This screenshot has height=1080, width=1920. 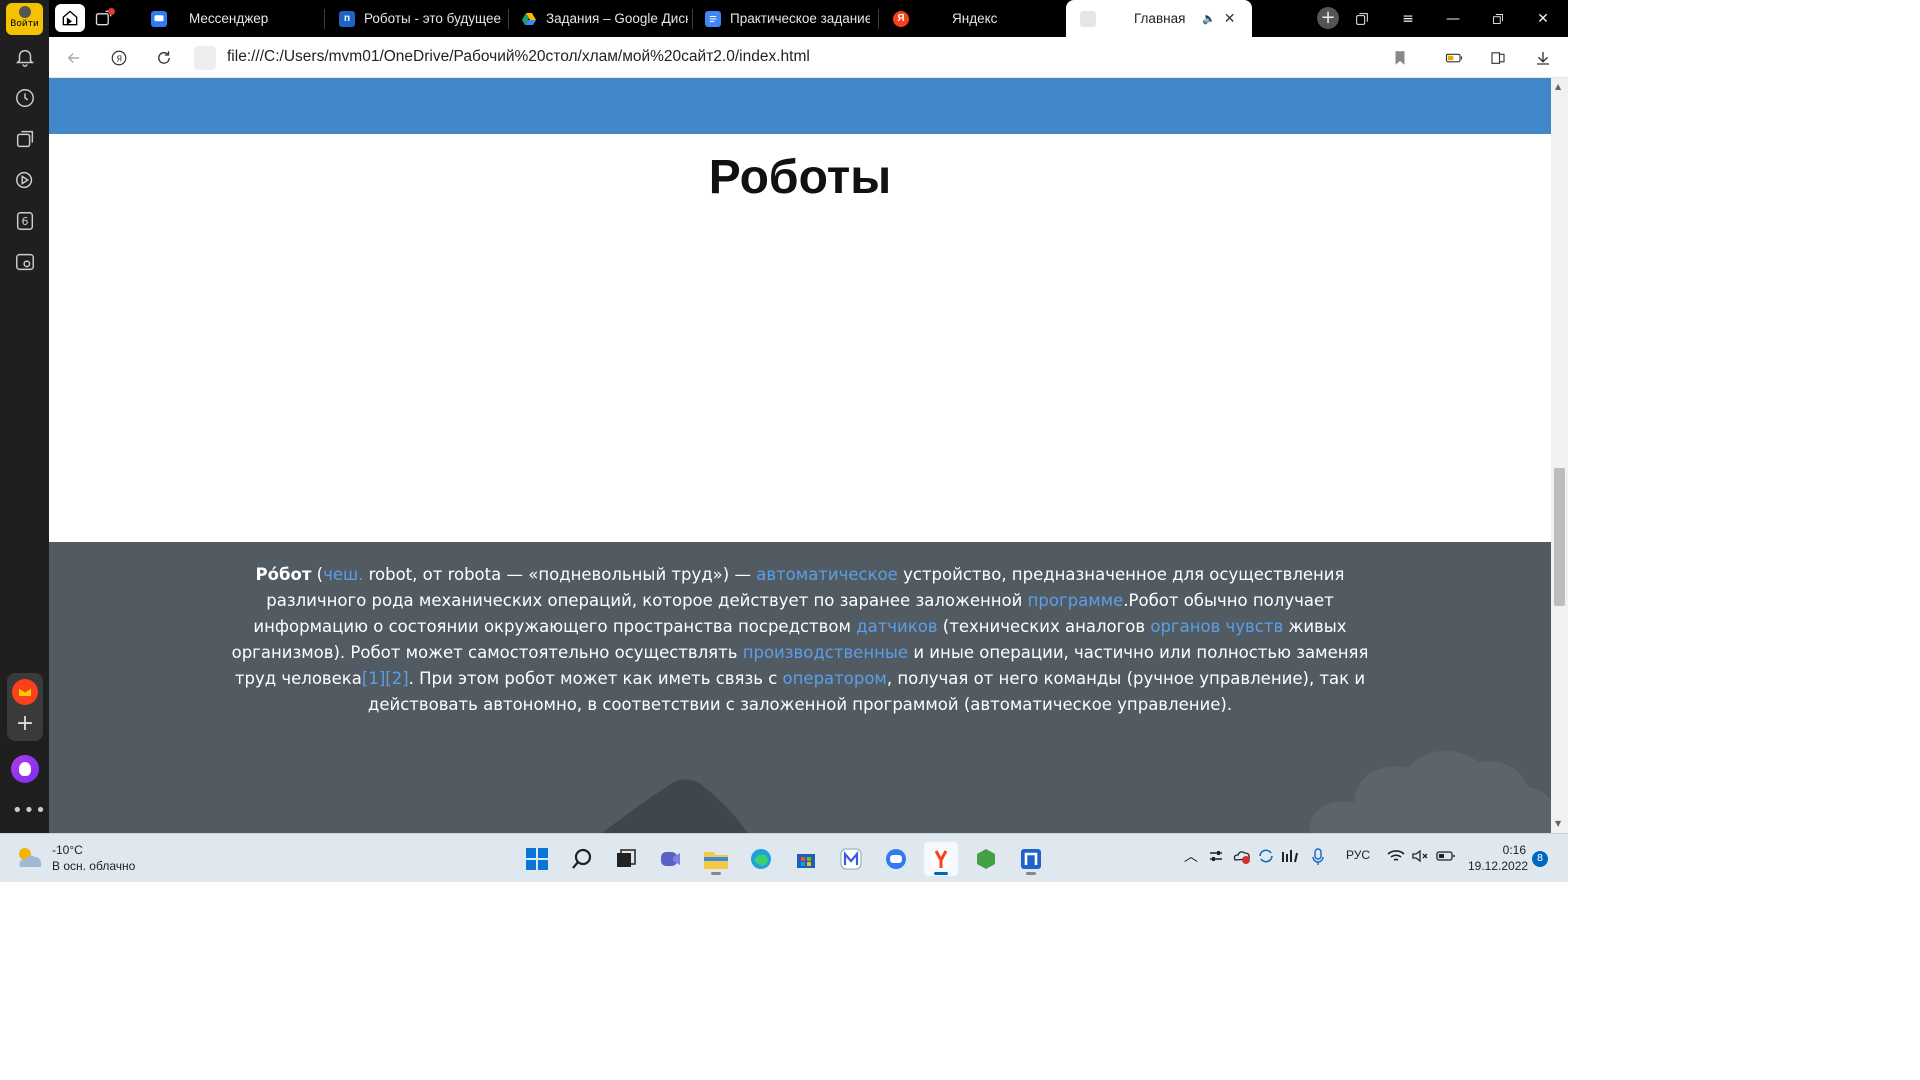 What do you see at coordinates (851, 859) in the screenshot?
I see `yandex-music-icon` at bounding box center [851, 859].